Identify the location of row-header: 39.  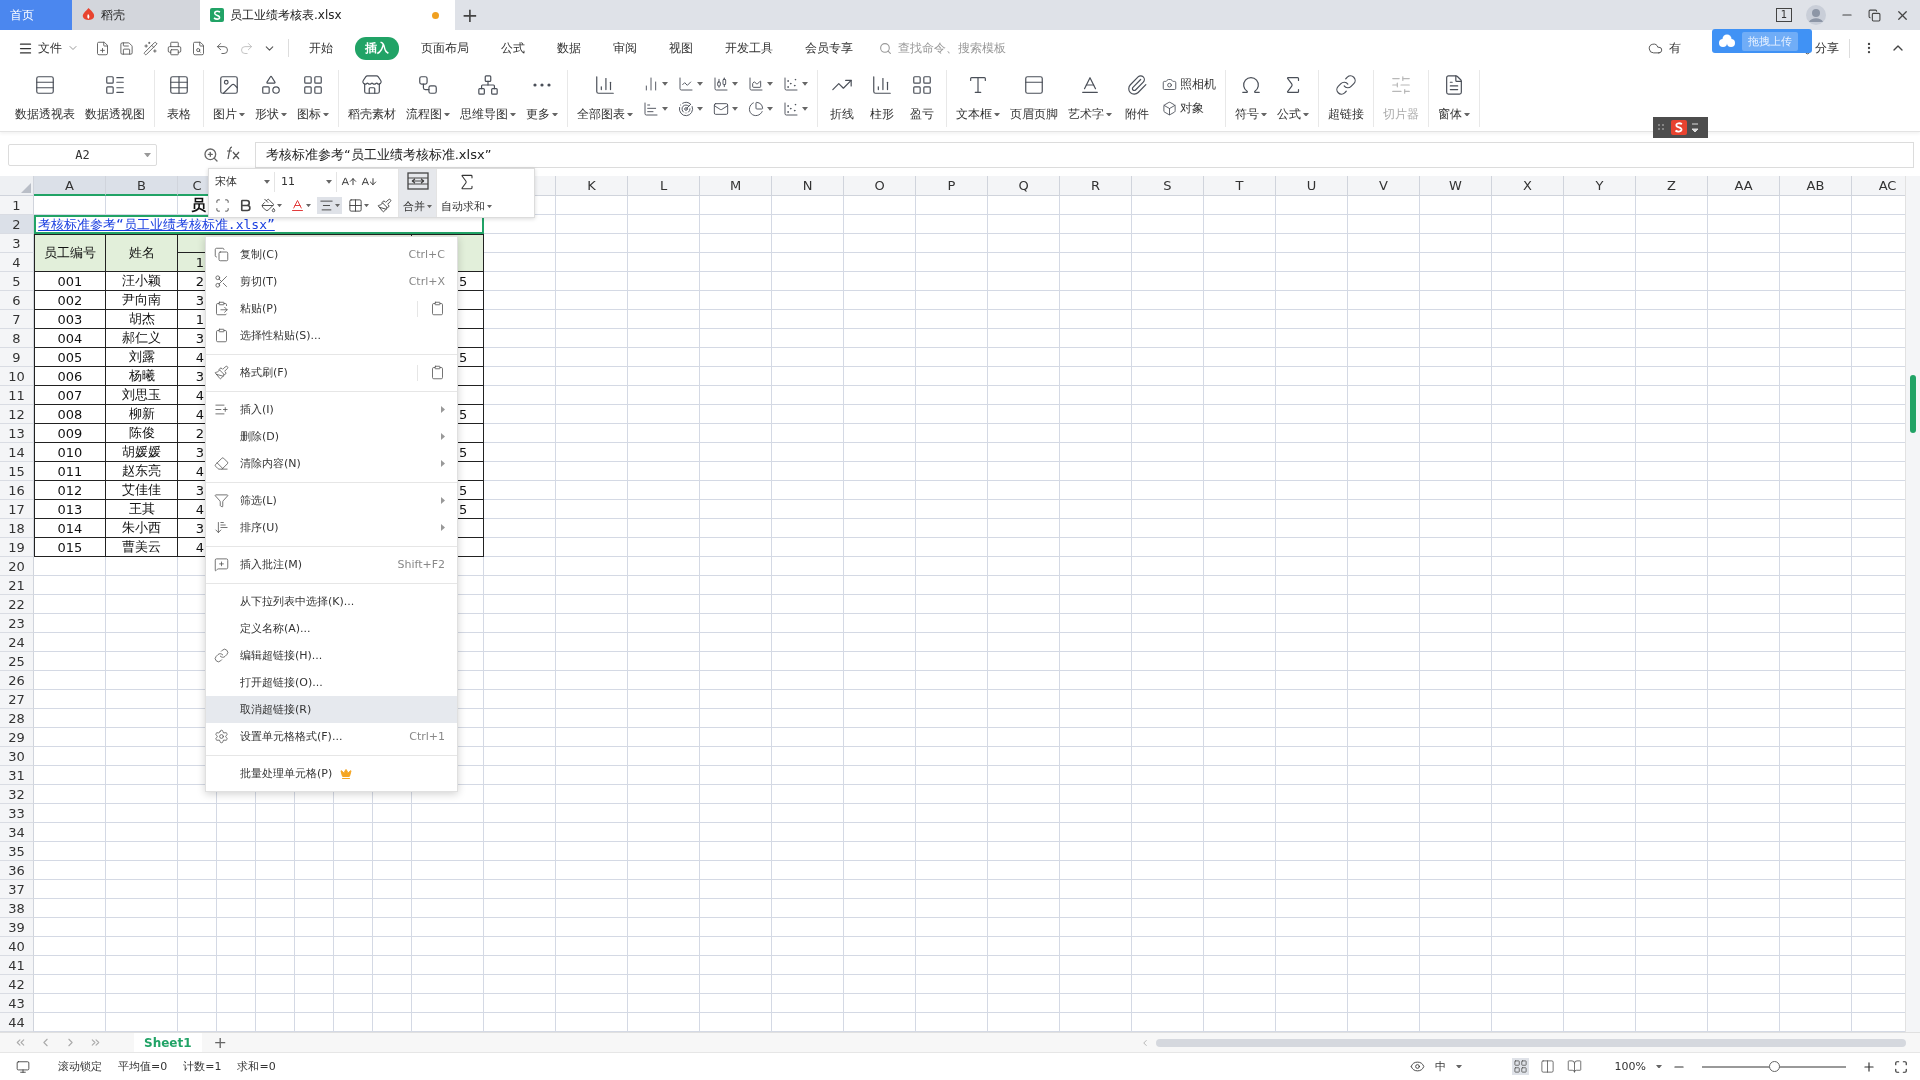
(17, 927).